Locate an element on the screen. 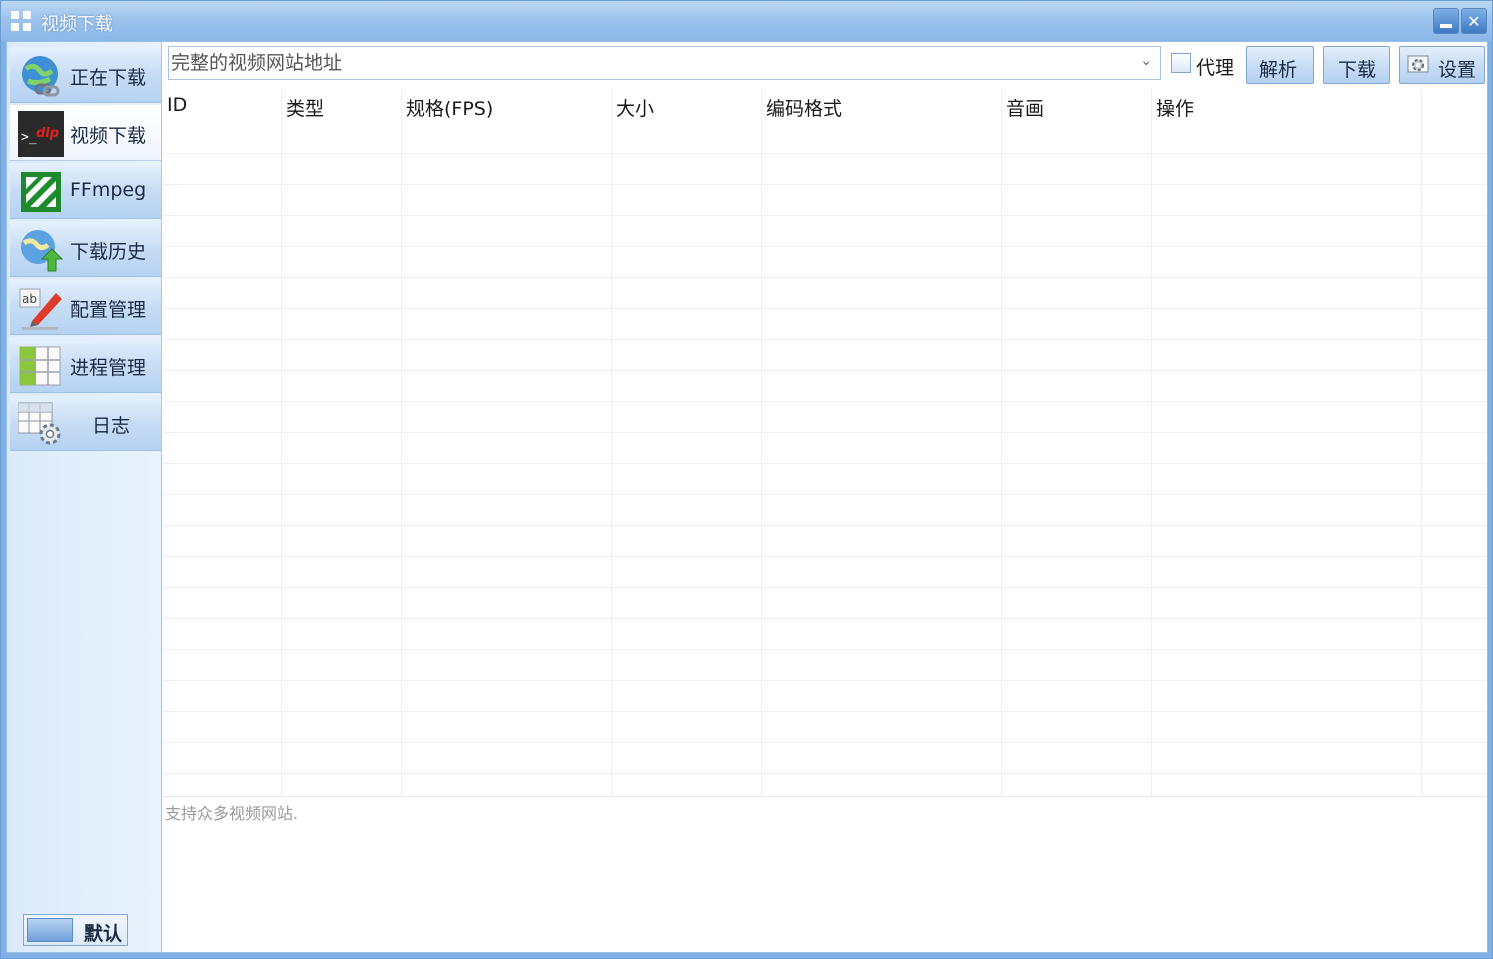  close-icon: ✕ is located at coordinates (1474, 21).